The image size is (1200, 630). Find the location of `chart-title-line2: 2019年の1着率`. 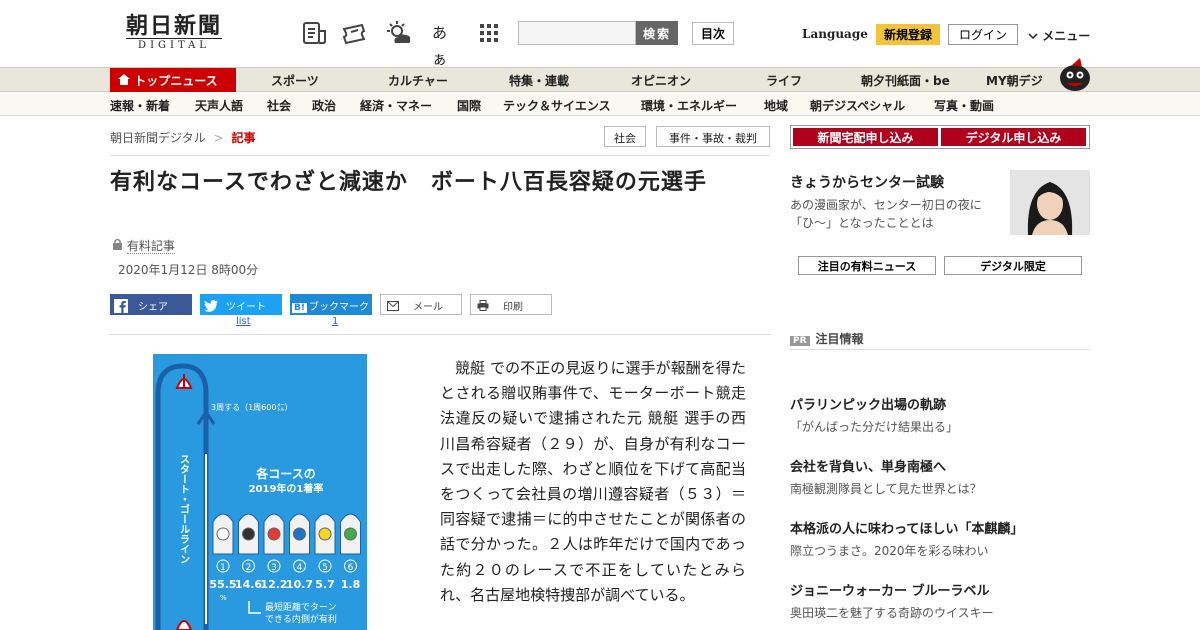

chart-title-line2: 2019年の1着率 is located at coordinates (286, 488).